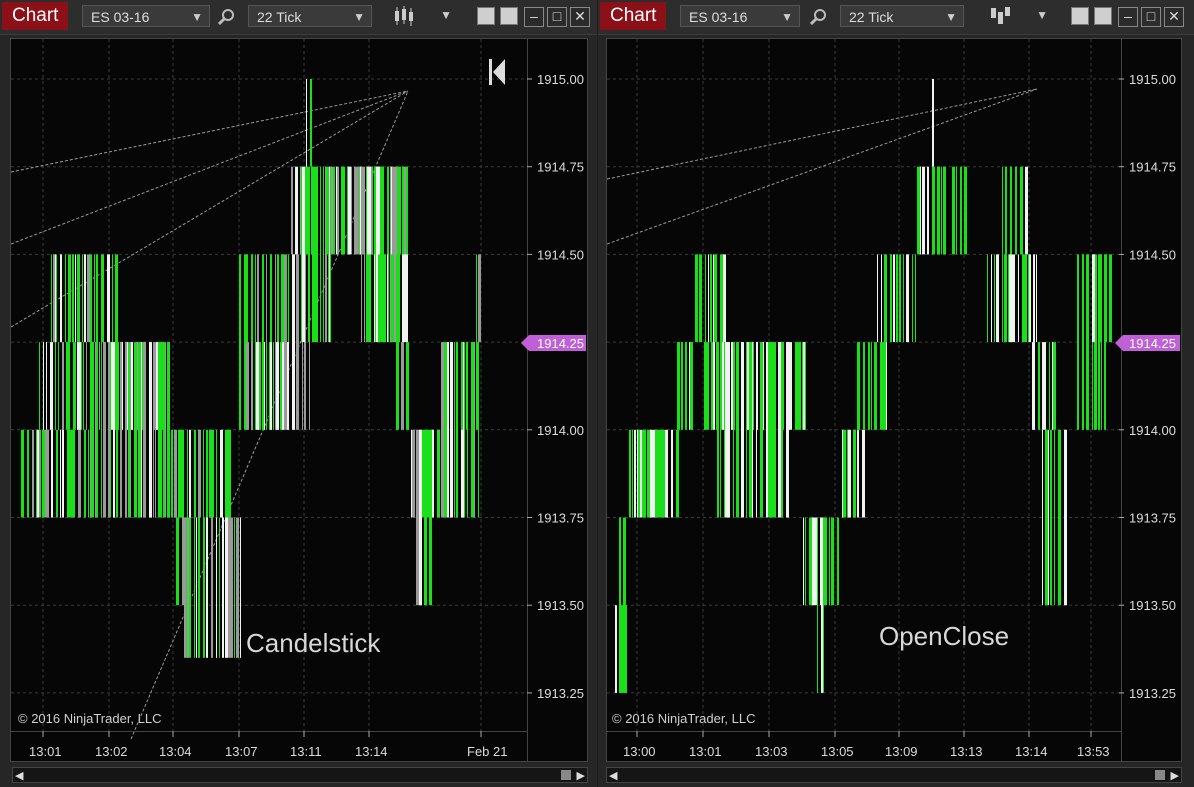 The width and height of the screenshot is (1194, 787). I want to click on time-label: 13:01, so click(705, 751).